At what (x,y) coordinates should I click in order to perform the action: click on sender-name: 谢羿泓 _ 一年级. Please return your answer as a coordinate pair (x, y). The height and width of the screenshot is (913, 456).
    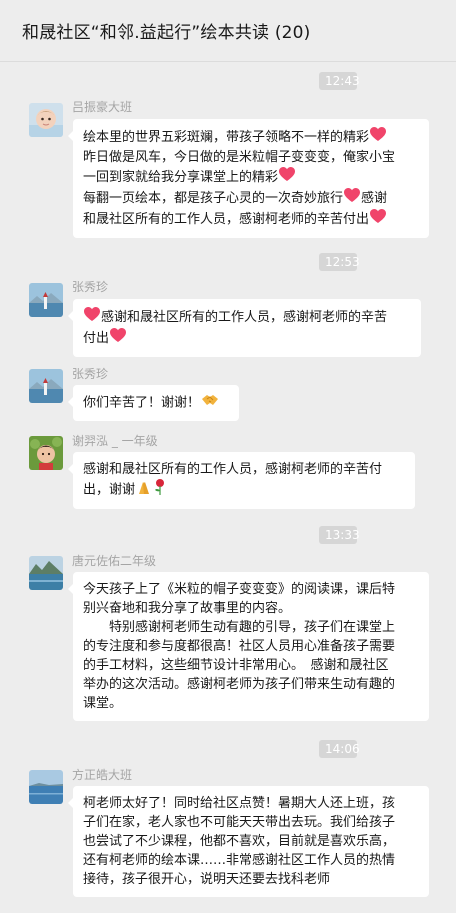
    Looking at the image, I should click on (115, 441).